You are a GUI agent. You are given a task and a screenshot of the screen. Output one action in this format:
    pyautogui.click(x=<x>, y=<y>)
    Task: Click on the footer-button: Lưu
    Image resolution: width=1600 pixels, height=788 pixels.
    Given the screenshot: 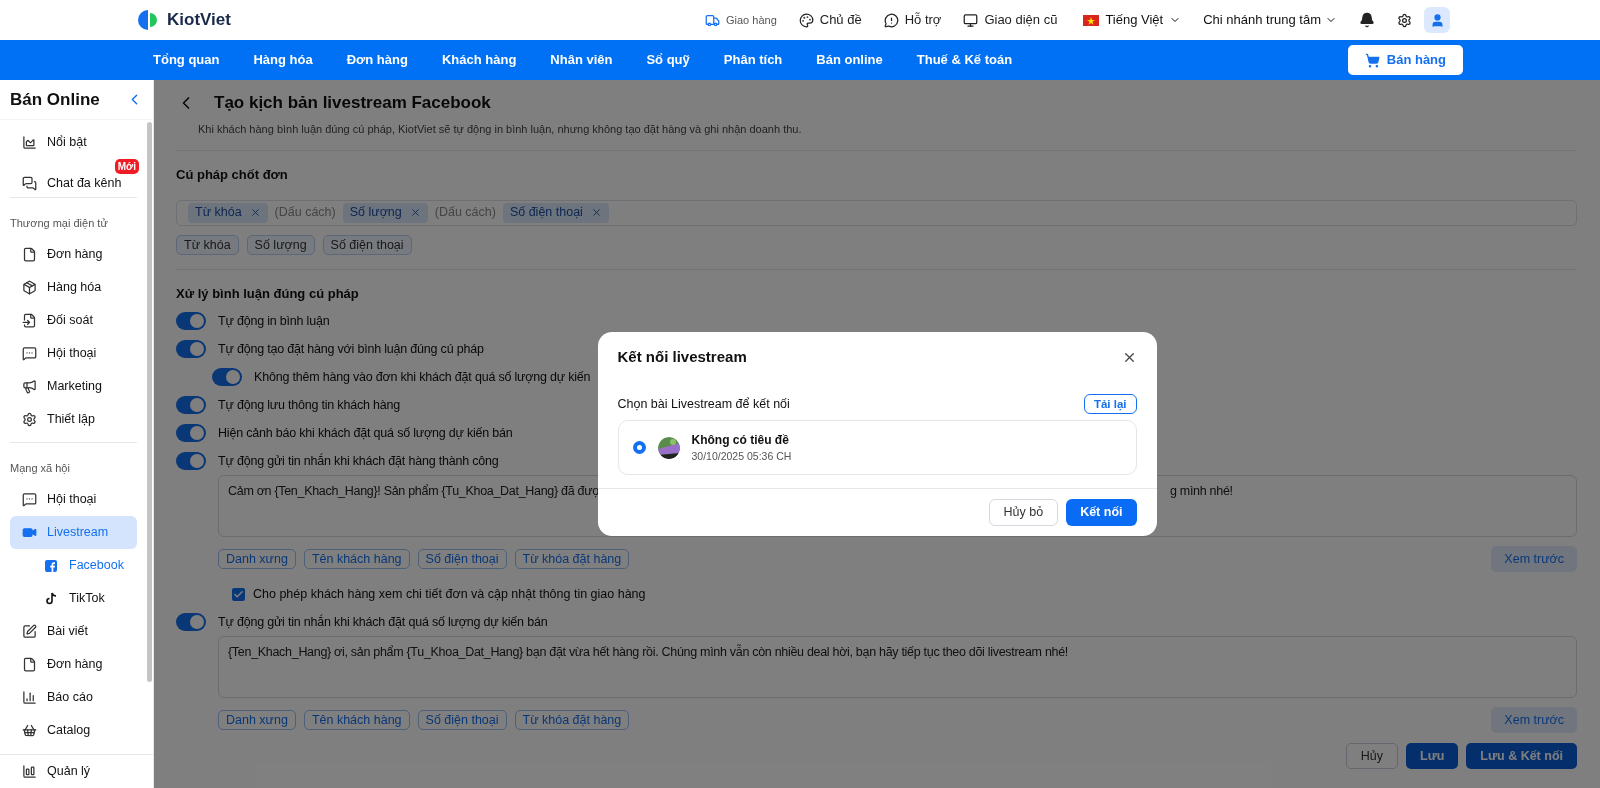 What is the action you would take?
    pyautogui.click(x=1432, y=756)
    